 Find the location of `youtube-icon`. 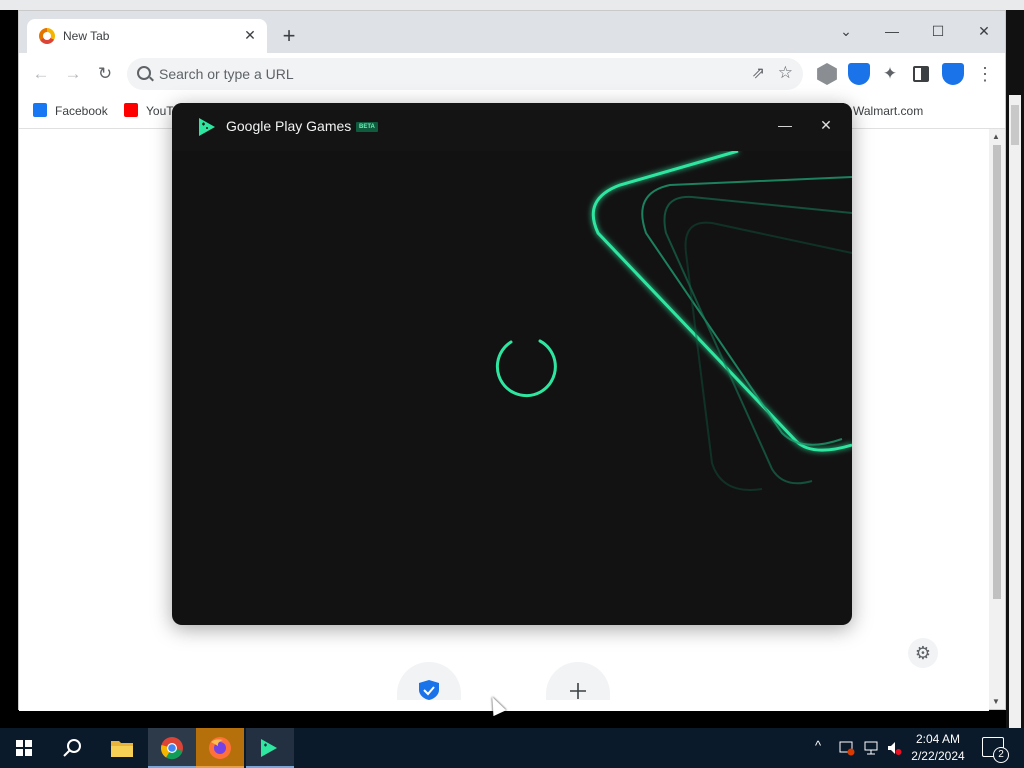

youtube-icon is located at coordinates (131, 110).